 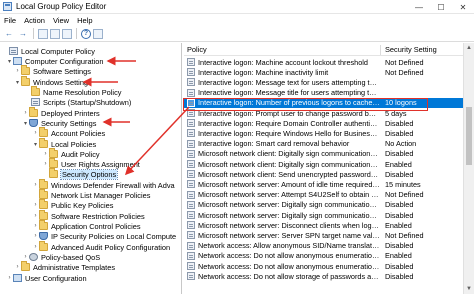 I want to click on tree-item-network-list-manager: Network List Manager Policies, so click(x=91, y=194).